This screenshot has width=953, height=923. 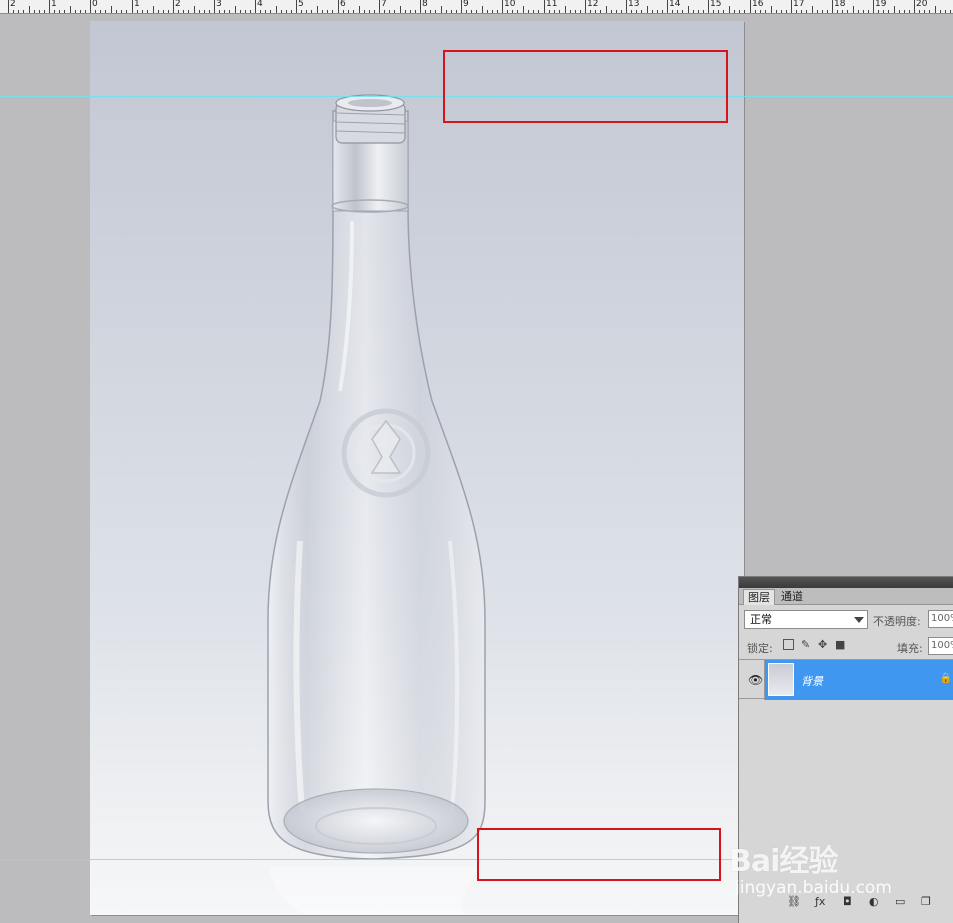 What do you see at coordinates (466, 4) in the screenshot?
I see `ruler-tick-label: 9` at bounding box center [466, 4].